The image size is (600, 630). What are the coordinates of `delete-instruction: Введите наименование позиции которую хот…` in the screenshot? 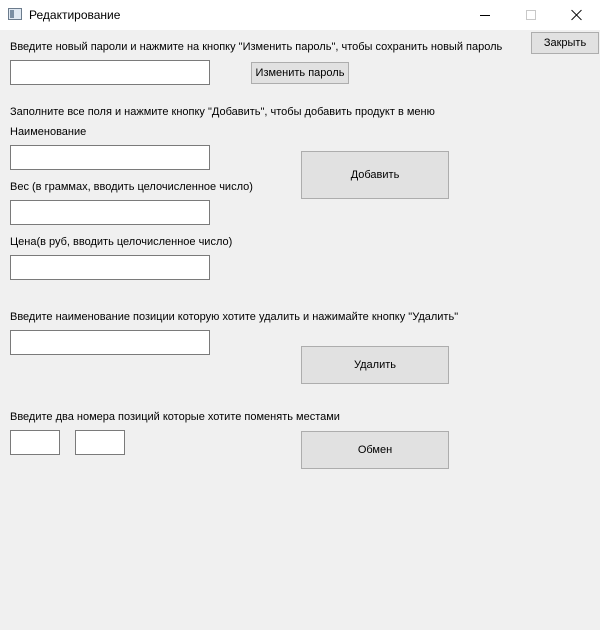 It's located at (234, 317).